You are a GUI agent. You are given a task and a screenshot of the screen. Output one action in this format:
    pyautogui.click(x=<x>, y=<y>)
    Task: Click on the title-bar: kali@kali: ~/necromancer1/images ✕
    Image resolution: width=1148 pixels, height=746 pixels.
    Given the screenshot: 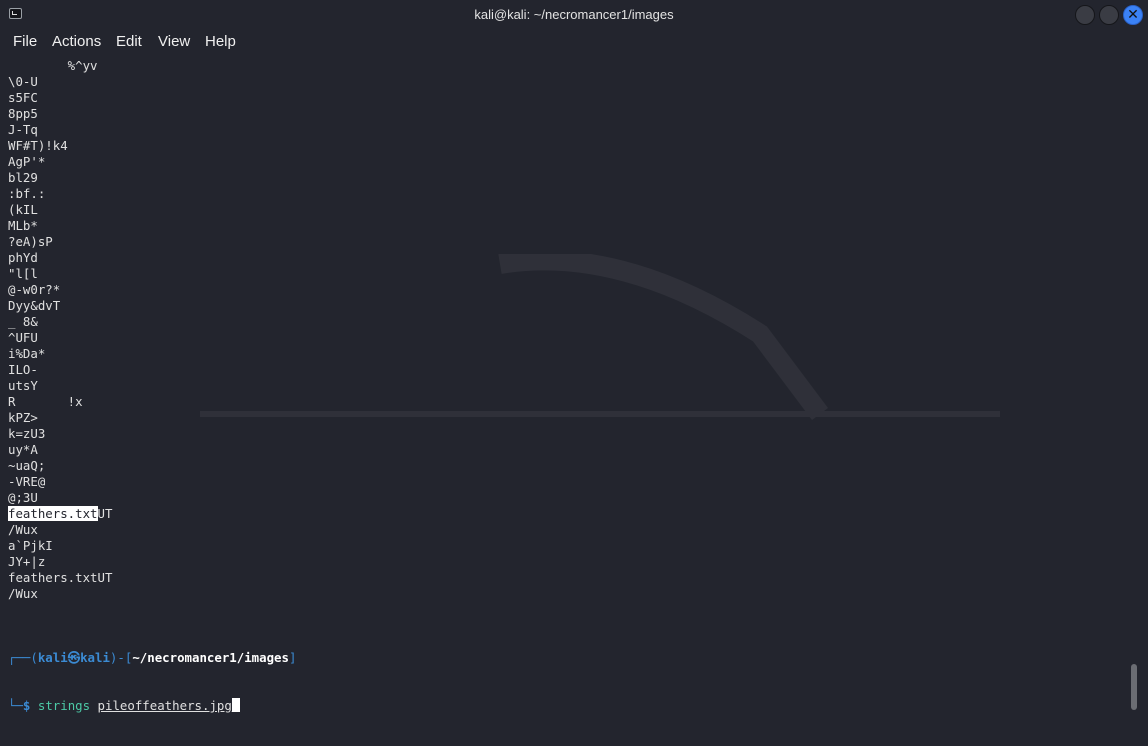 What is the action you would take?
    pyautogui.click(x=574, y=15)
    